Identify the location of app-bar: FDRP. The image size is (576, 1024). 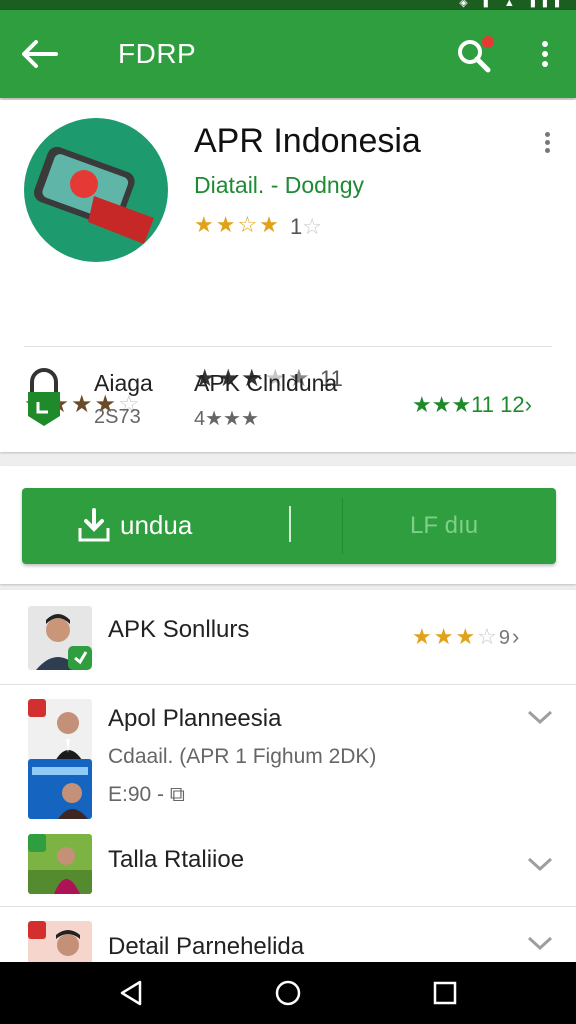
(288, 54).